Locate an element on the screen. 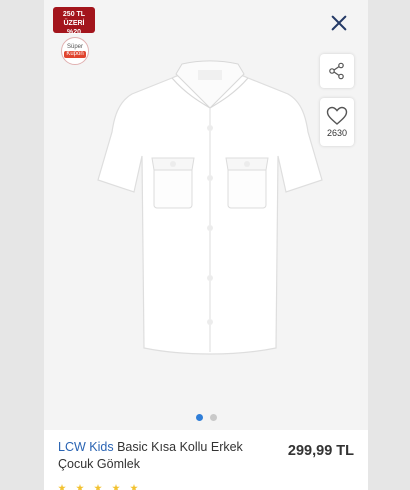  coupon-badge-line1: Süper is located at coordinates (74, 47).